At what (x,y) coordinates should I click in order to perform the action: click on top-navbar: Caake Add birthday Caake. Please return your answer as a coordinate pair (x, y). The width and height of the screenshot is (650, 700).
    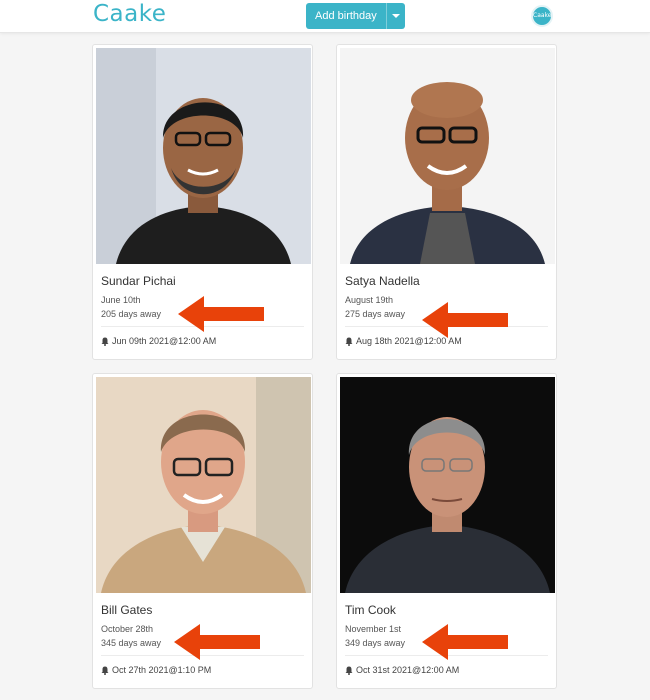
    Looking at the image, I should click on (325, 16).